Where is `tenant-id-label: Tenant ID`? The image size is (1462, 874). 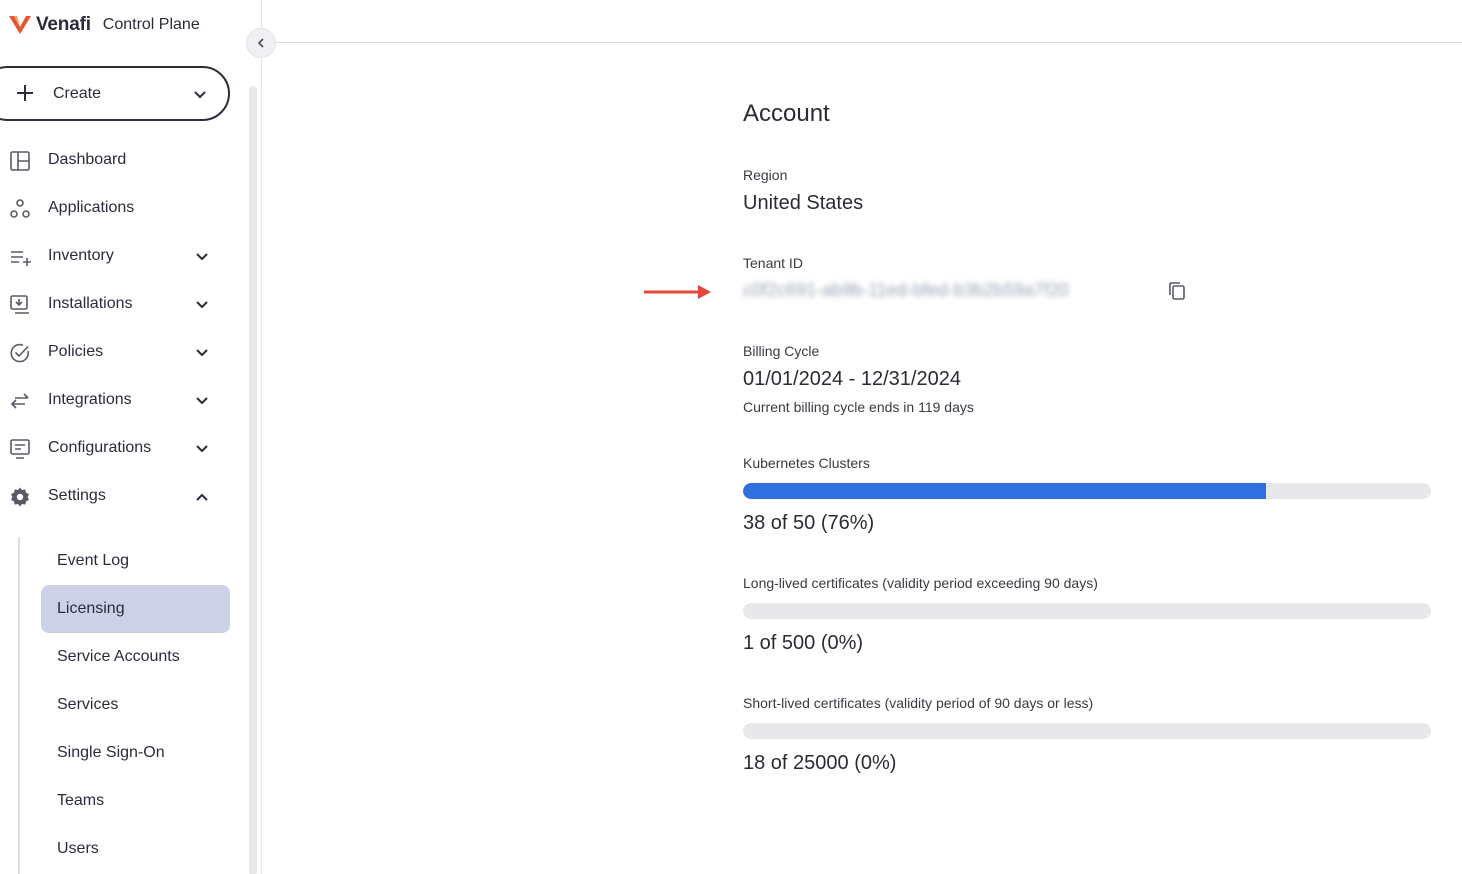
tenant-id-label: Tenant ID is located at coordinates (773, 263).